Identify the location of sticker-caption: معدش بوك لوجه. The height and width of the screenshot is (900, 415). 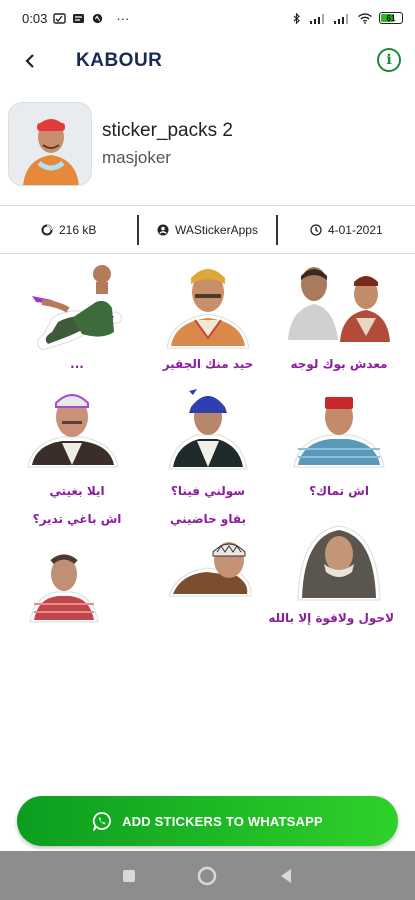
(339, 364).